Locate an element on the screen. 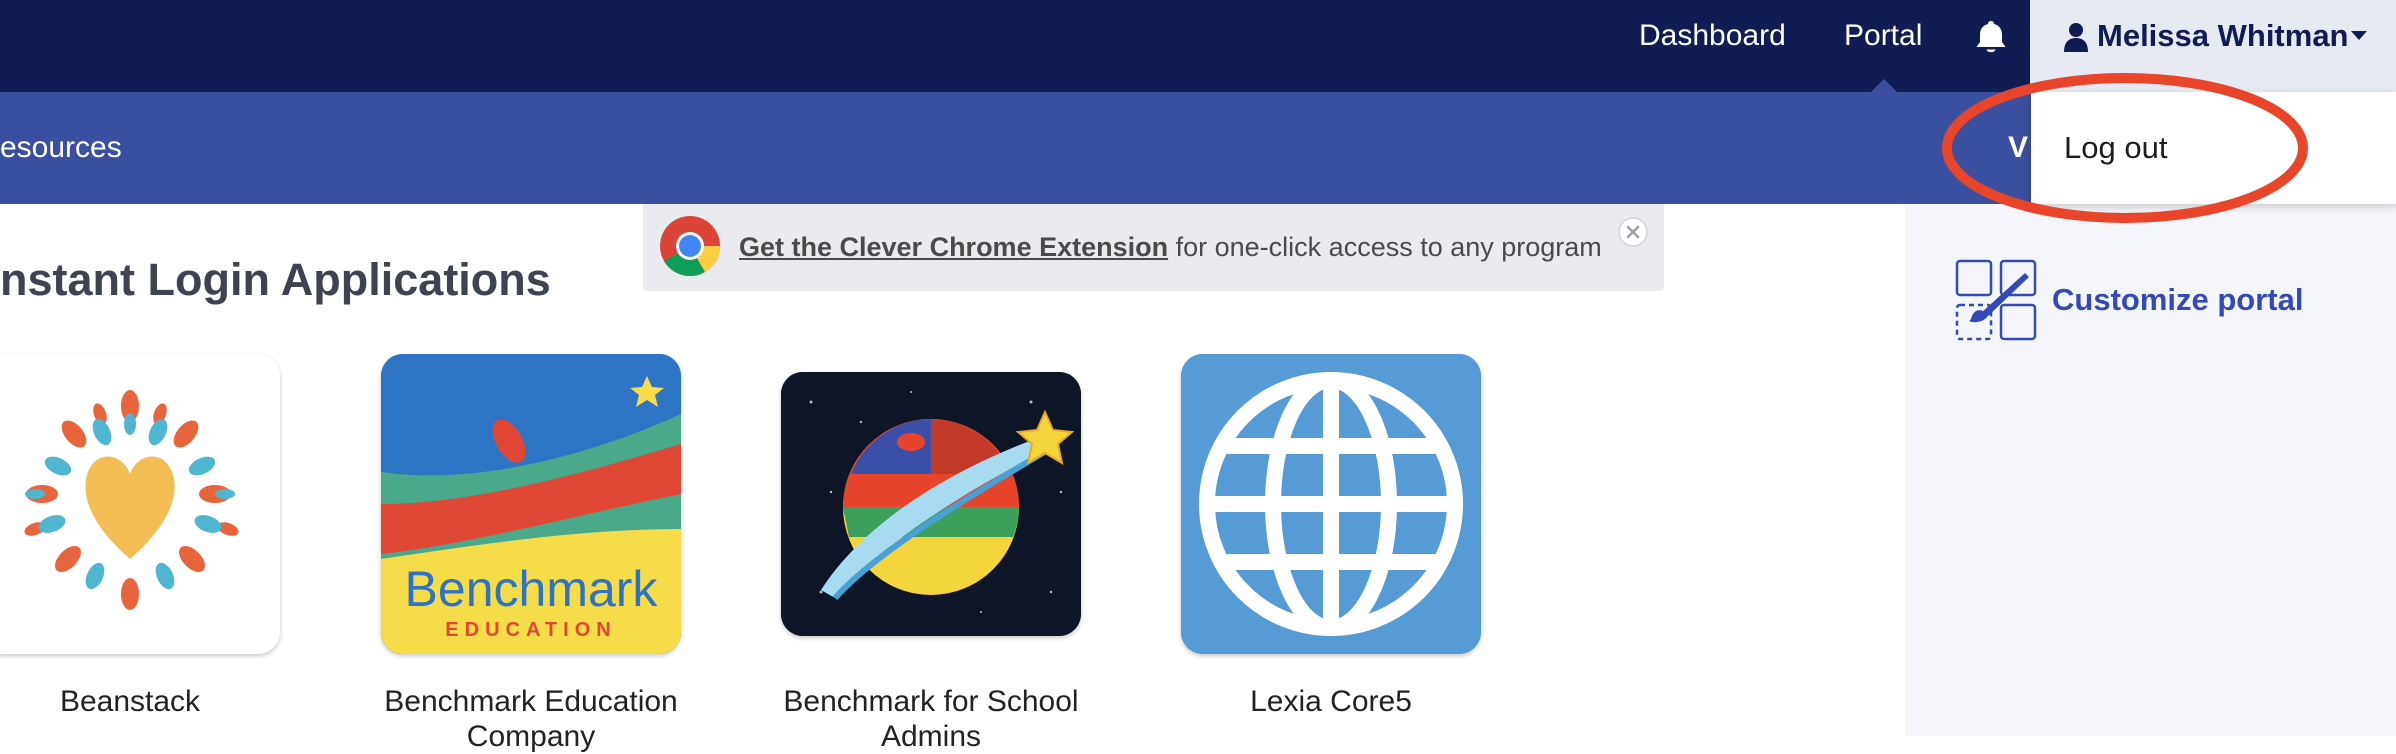  user-menu-button: Melissa Whitman is located at coordinates (2213, 46).